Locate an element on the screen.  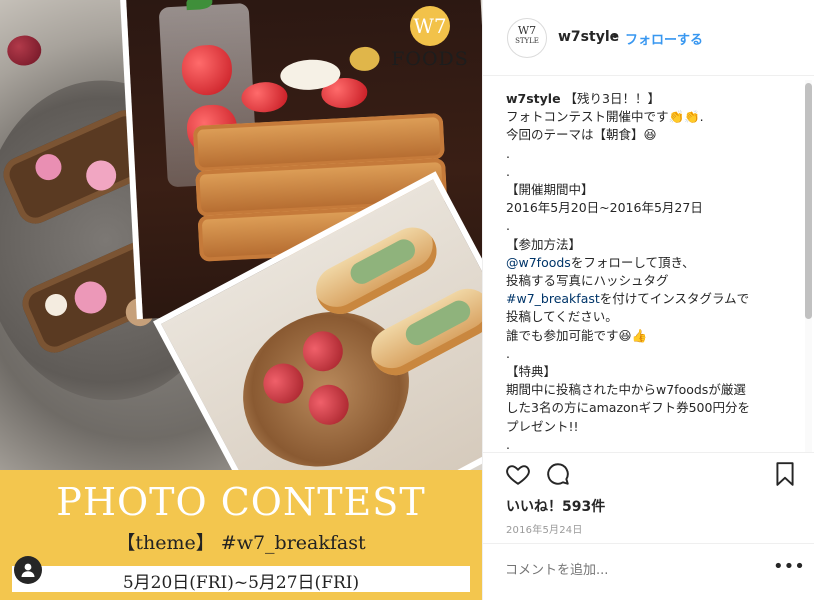
granola is located at coordinates (364, 59).